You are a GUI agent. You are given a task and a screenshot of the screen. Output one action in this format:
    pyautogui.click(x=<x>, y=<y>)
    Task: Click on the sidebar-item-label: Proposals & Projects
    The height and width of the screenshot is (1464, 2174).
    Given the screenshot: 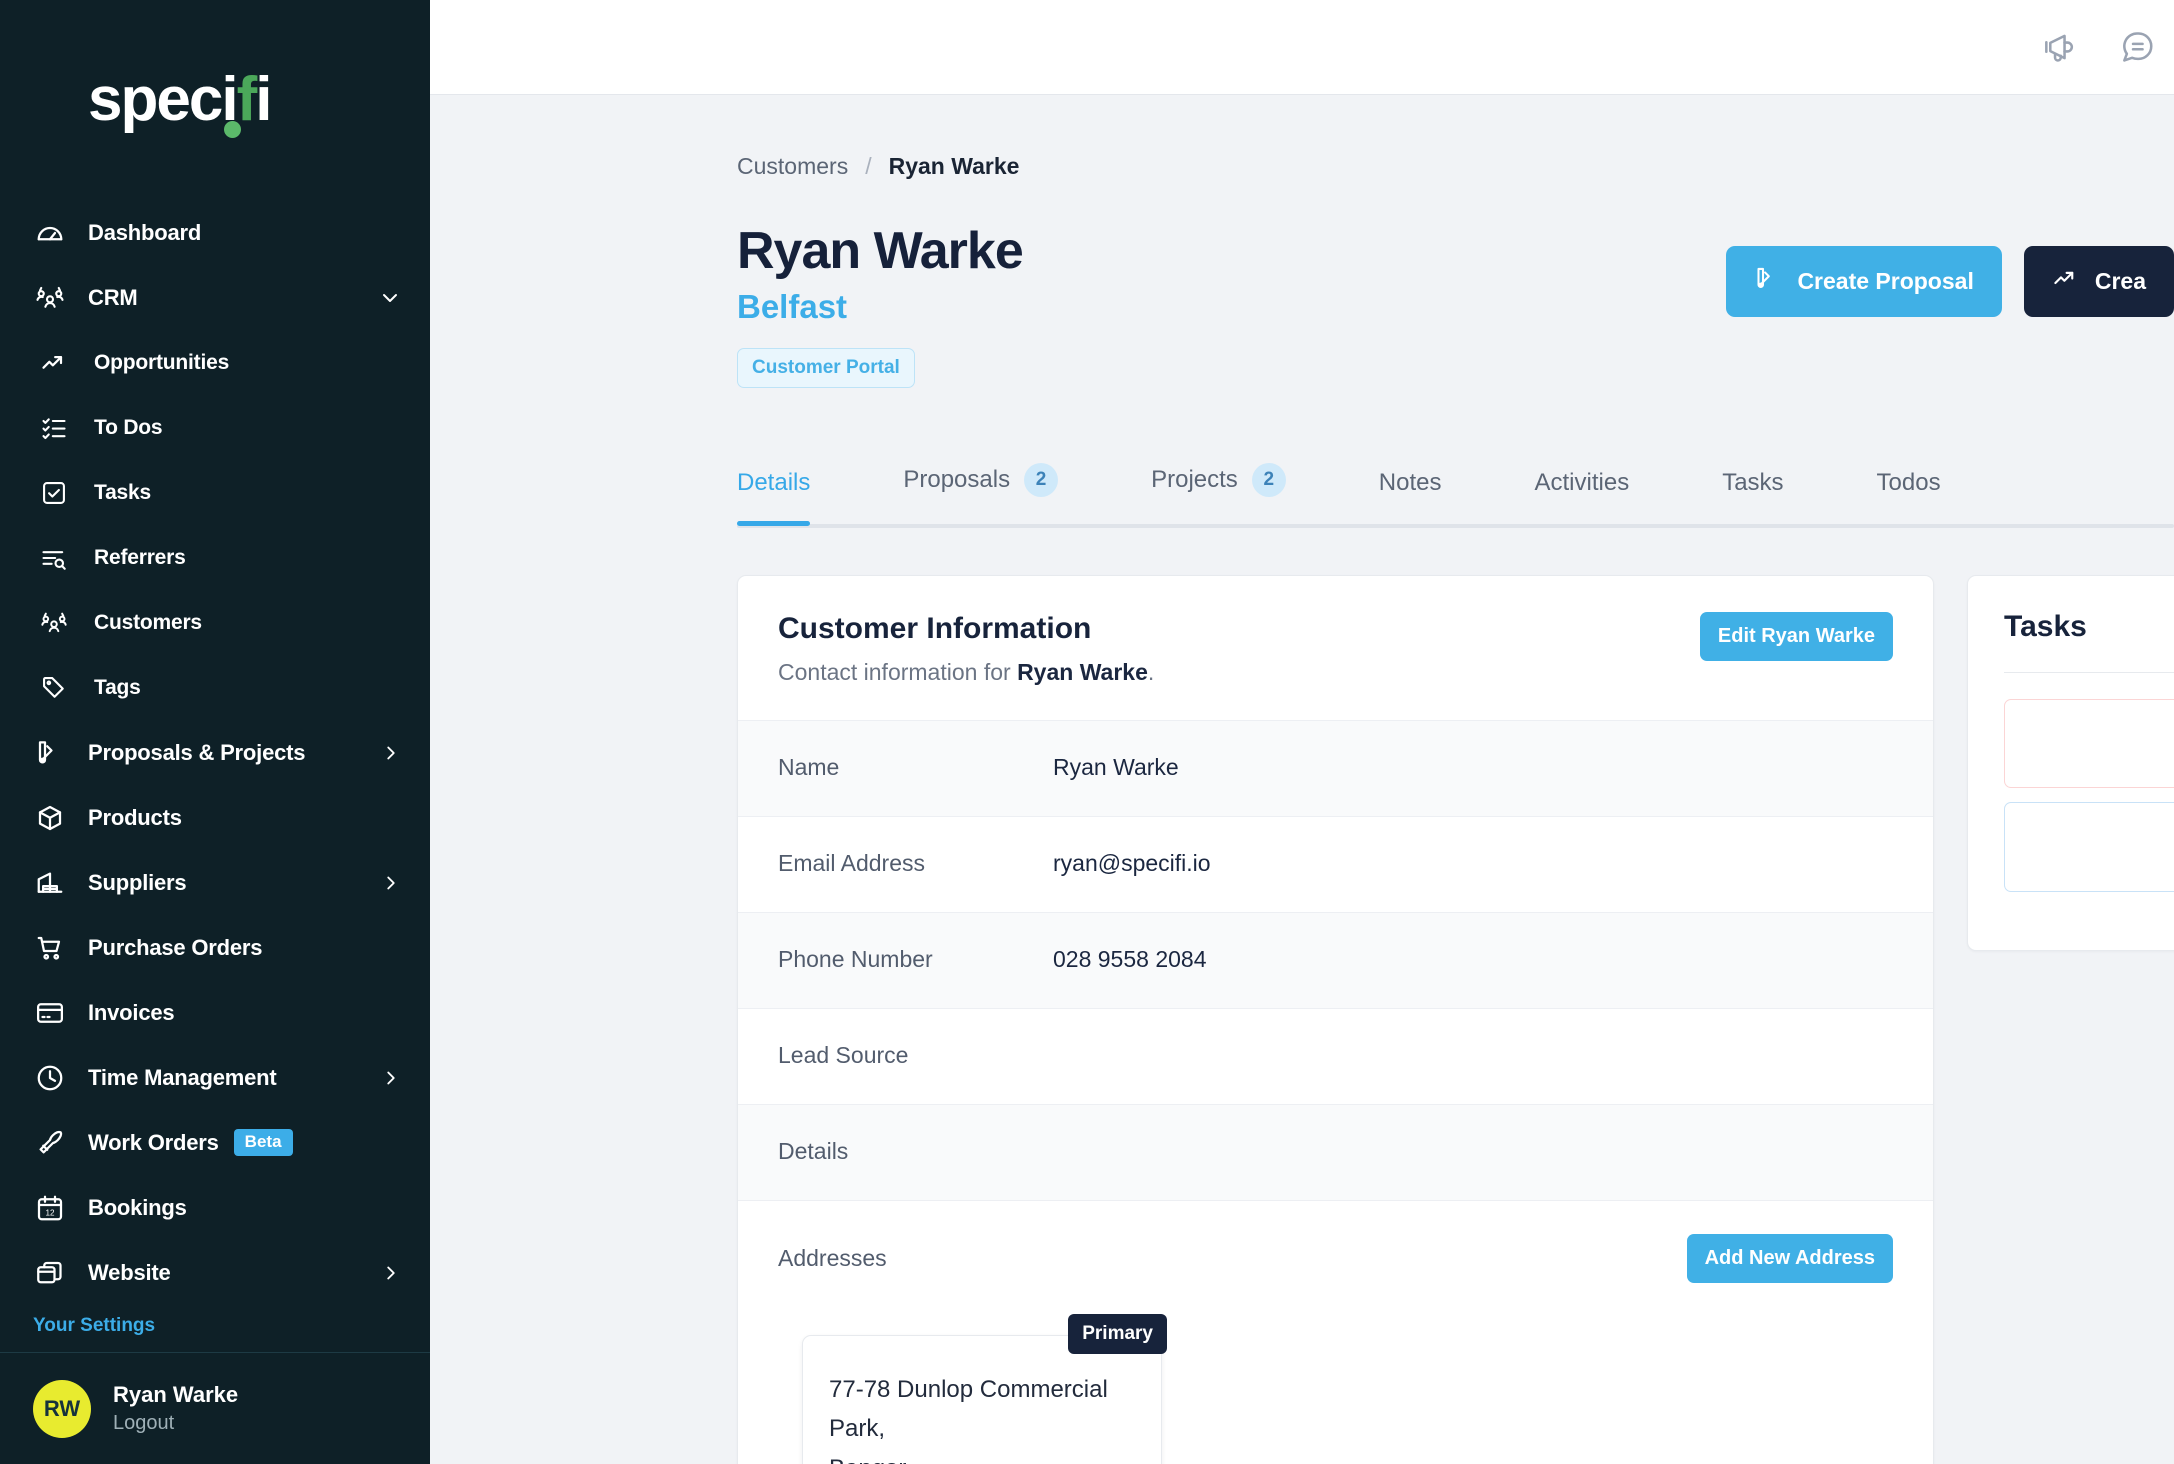 What is the action you would take?
    pyautogui.click(x=197, y=752)
    